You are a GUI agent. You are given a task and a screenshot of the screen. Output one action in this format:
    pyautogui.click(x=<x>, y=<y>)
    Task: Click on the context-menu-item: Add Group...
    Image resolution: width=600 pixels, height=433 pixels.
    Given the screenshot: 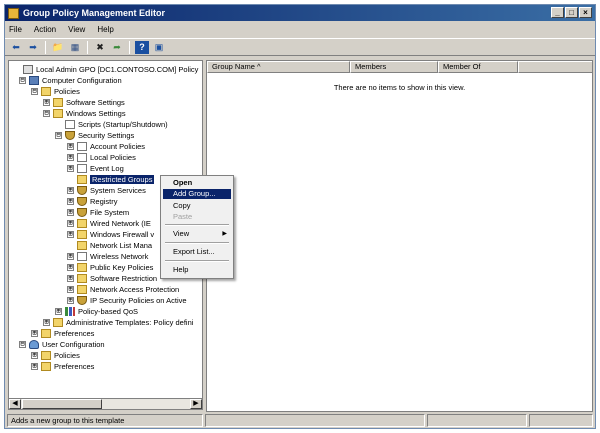 What is the action you would take?
    pyautogui.click(x=197, y=194)
    